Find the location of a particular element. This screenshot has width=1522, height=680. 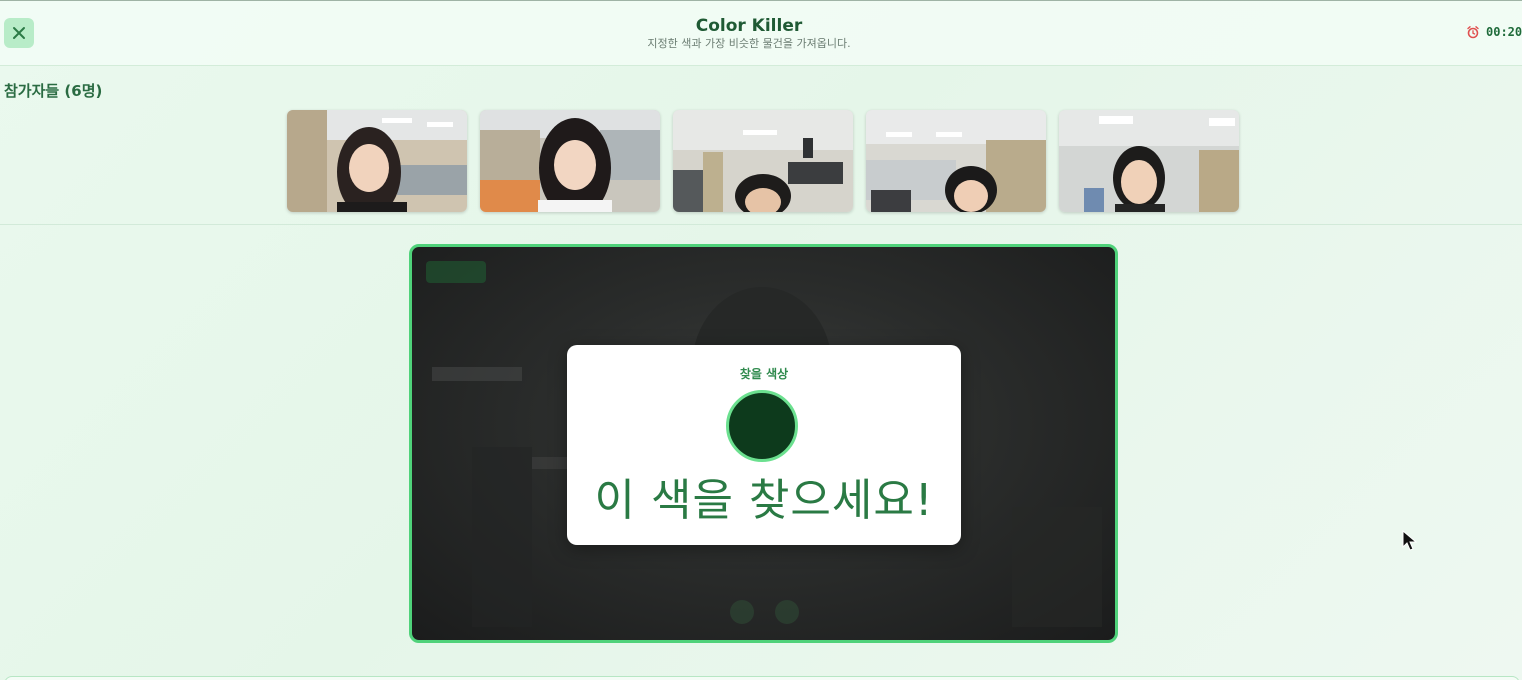

target-color-card: 찾을 색상 이 색을 찾으세요! is located at coordinates (764, 445).